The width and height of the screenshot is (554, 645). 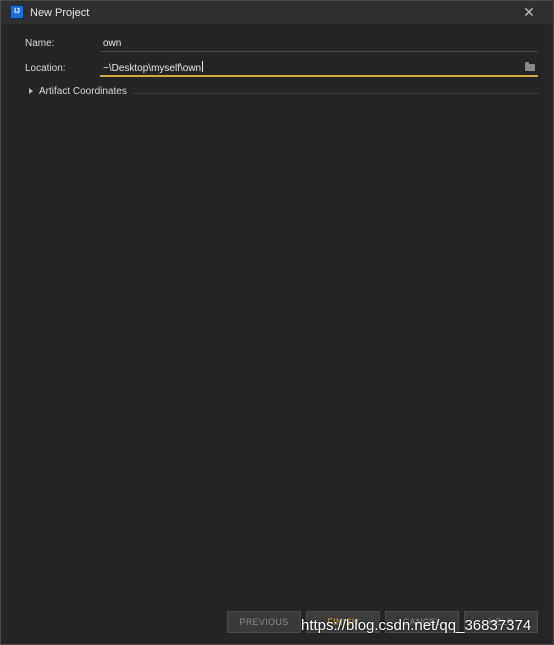 What do you see at coordinates (112, 43) in the screenshot?
I see `name-value: own` at bounding box center [112, 43].